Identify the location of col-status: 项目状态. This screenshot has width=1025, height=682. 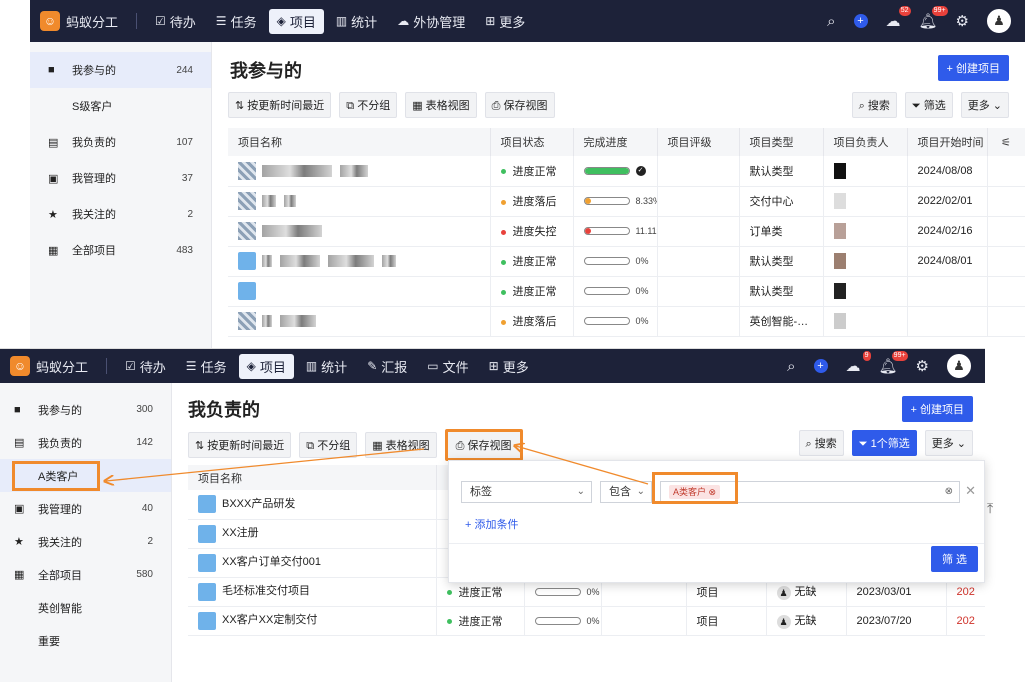
(532, 142).